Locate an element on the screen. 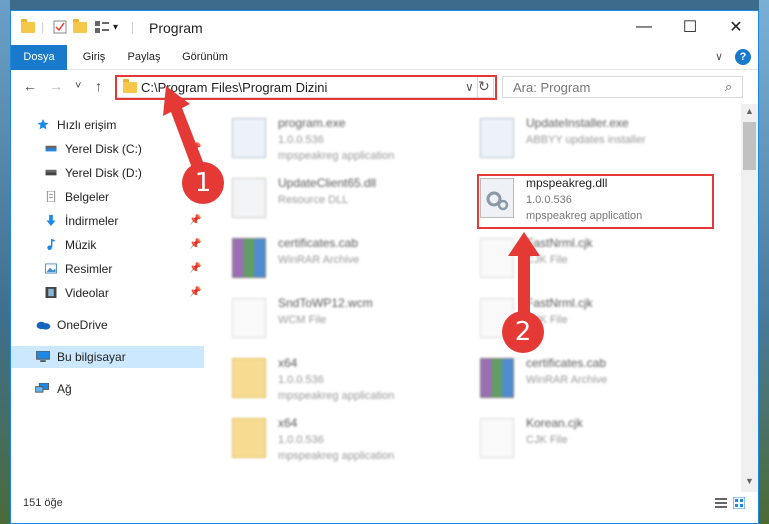 This screenshot has height=524, width=769. forward-button: → is located at coordinates (56, 86).